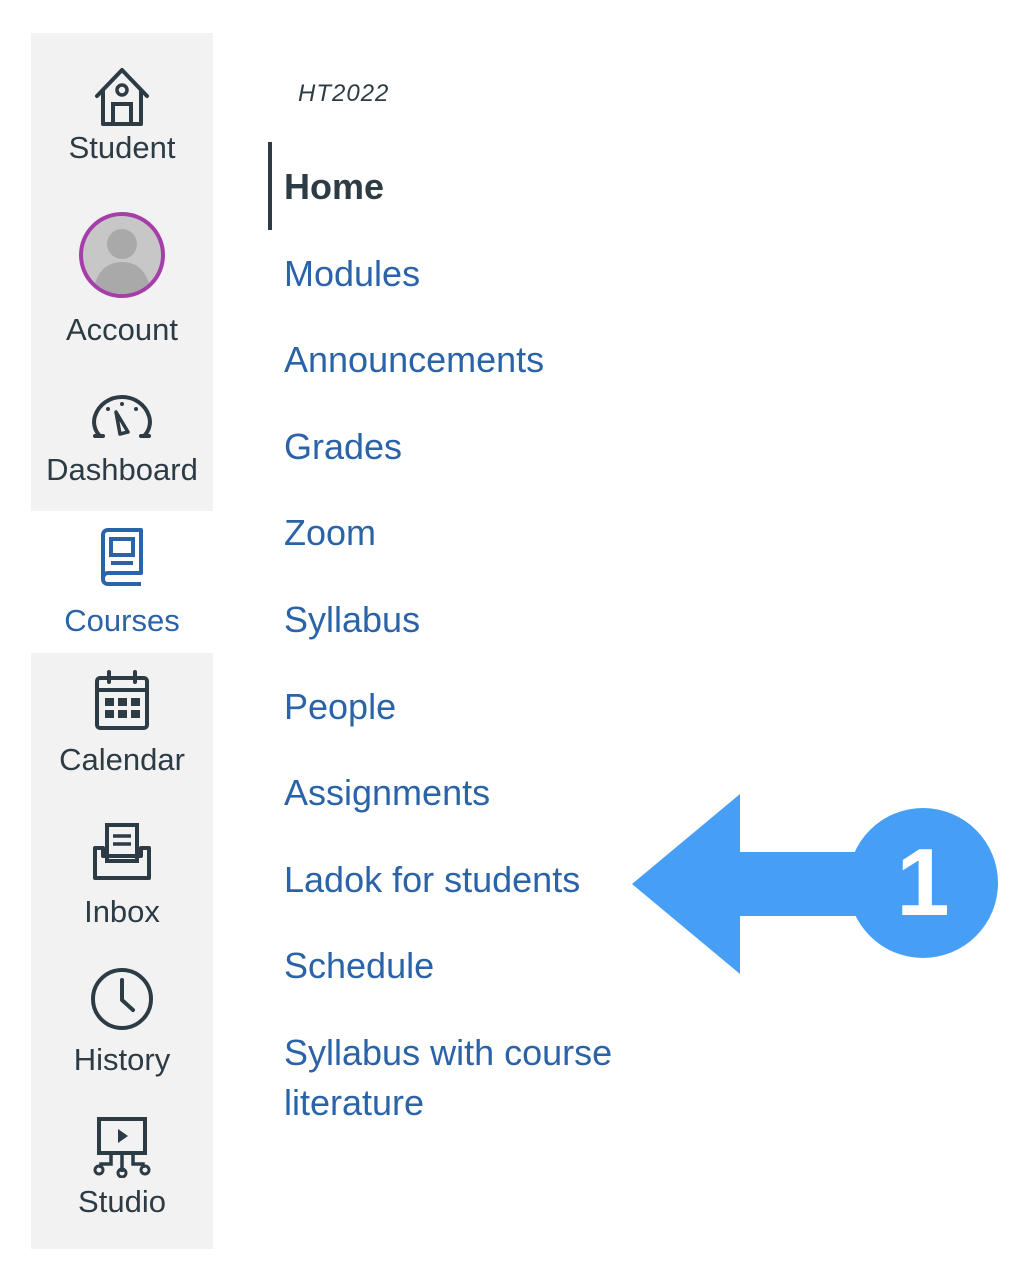 This screenshot has height=1278, width=1026. Describe the element at coordinates (344, 93) in the screenshot. I see `term-label: HT2022` at that location.